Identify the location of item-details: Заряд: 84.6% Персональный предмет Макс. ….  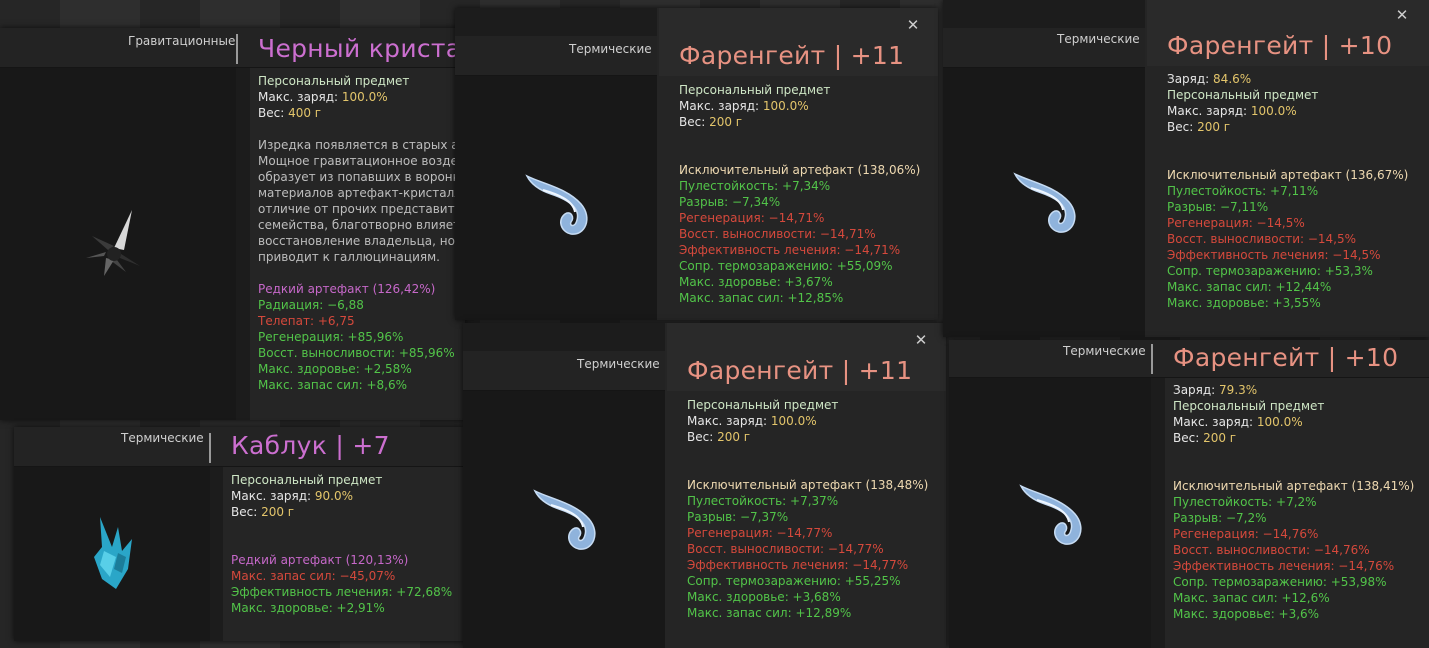
(1243, 103).